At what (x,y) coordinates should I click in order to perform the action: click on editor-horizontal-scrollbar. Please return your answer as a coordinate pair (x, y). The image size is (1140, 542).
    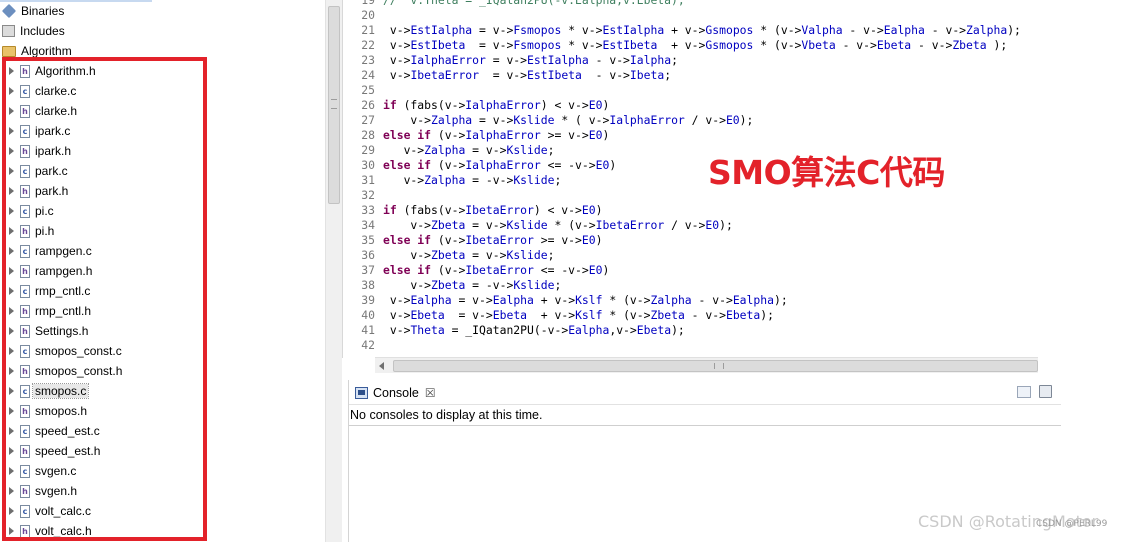
    Looking at the image, I should click on (706, 365).